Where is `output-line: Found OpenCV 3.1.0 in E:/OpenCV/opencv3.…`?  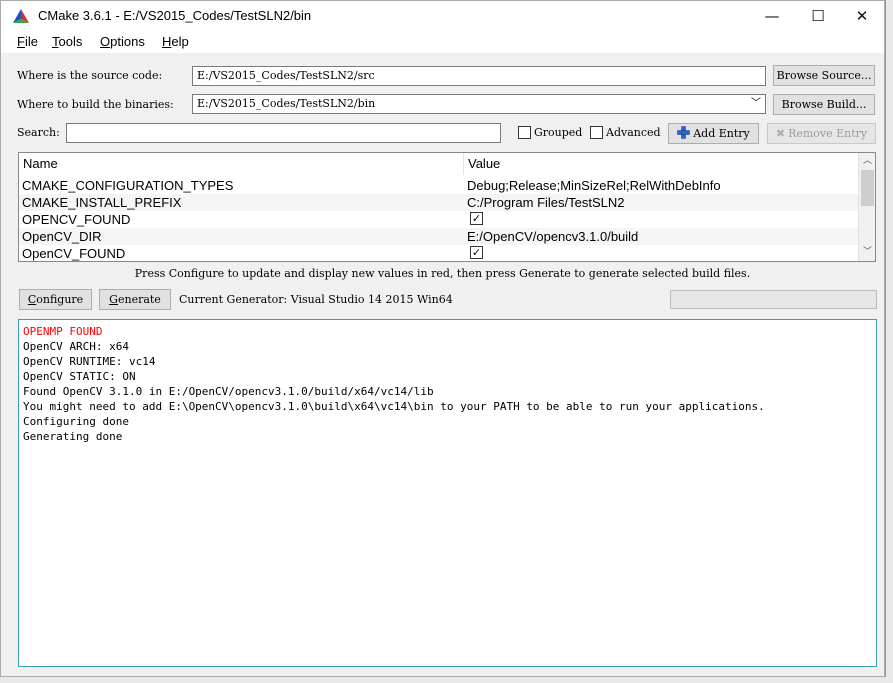 output-line: Found OpenCV 3.1.0 in E:/OpenCV/opencv3.… is located at coordinates (228, 391).